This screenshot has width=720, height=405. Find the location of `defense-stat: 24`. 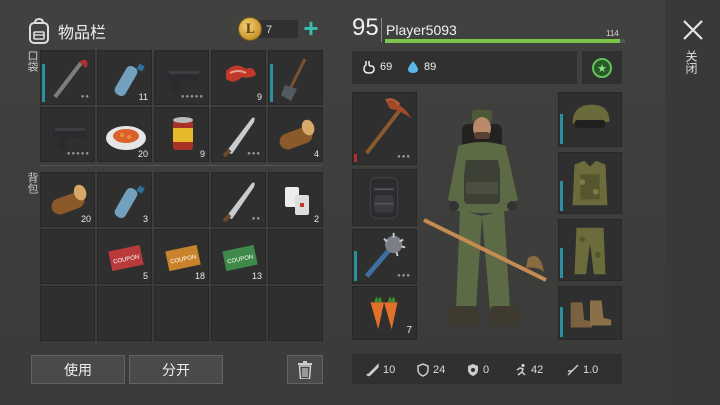

defense-stat: 24 is located at coordinates (430, 370).